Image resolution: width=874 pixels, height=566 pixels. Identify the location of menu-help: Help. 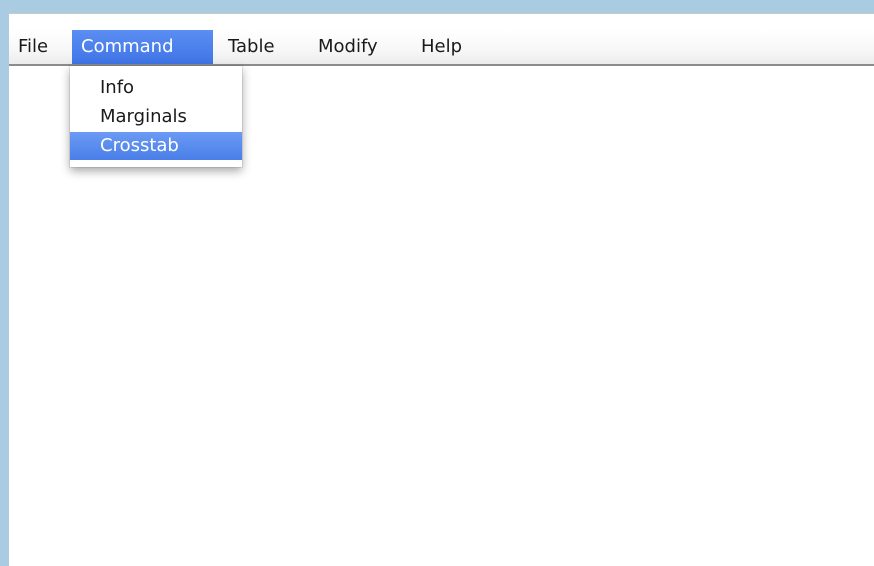
(441, 47).